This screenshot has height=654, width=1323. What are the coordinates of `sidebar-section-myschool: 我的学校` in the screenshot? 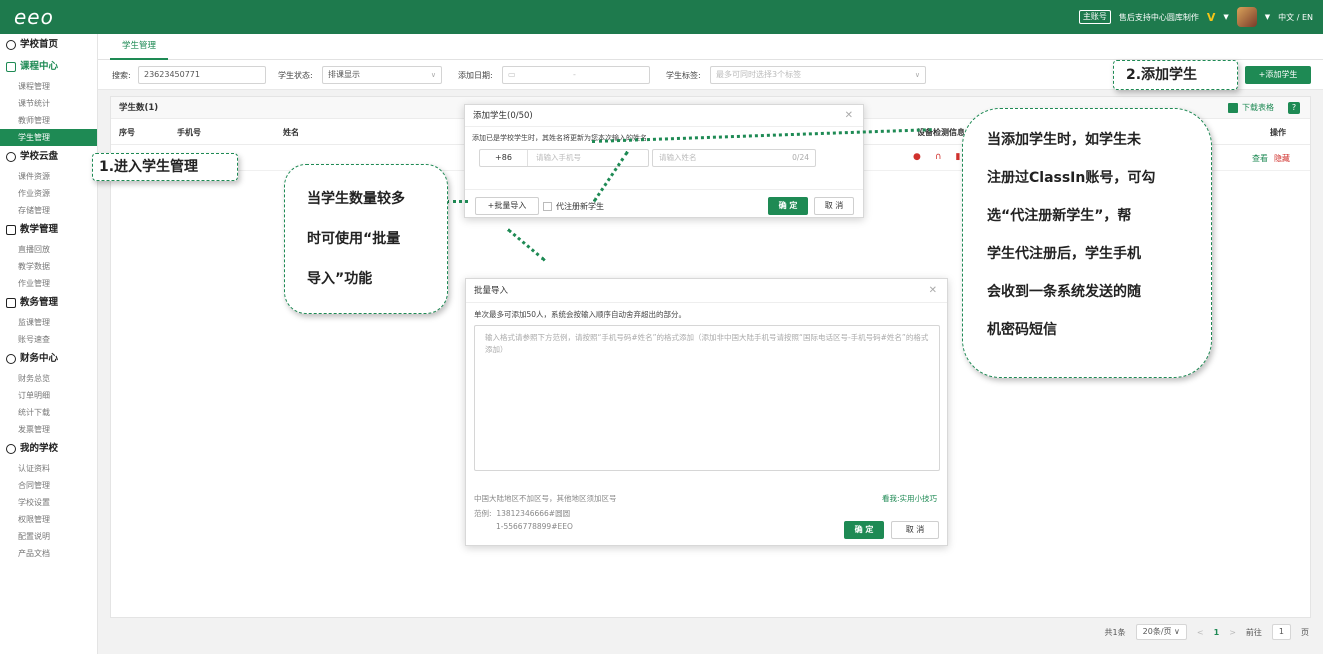 It's located at (48, 449).